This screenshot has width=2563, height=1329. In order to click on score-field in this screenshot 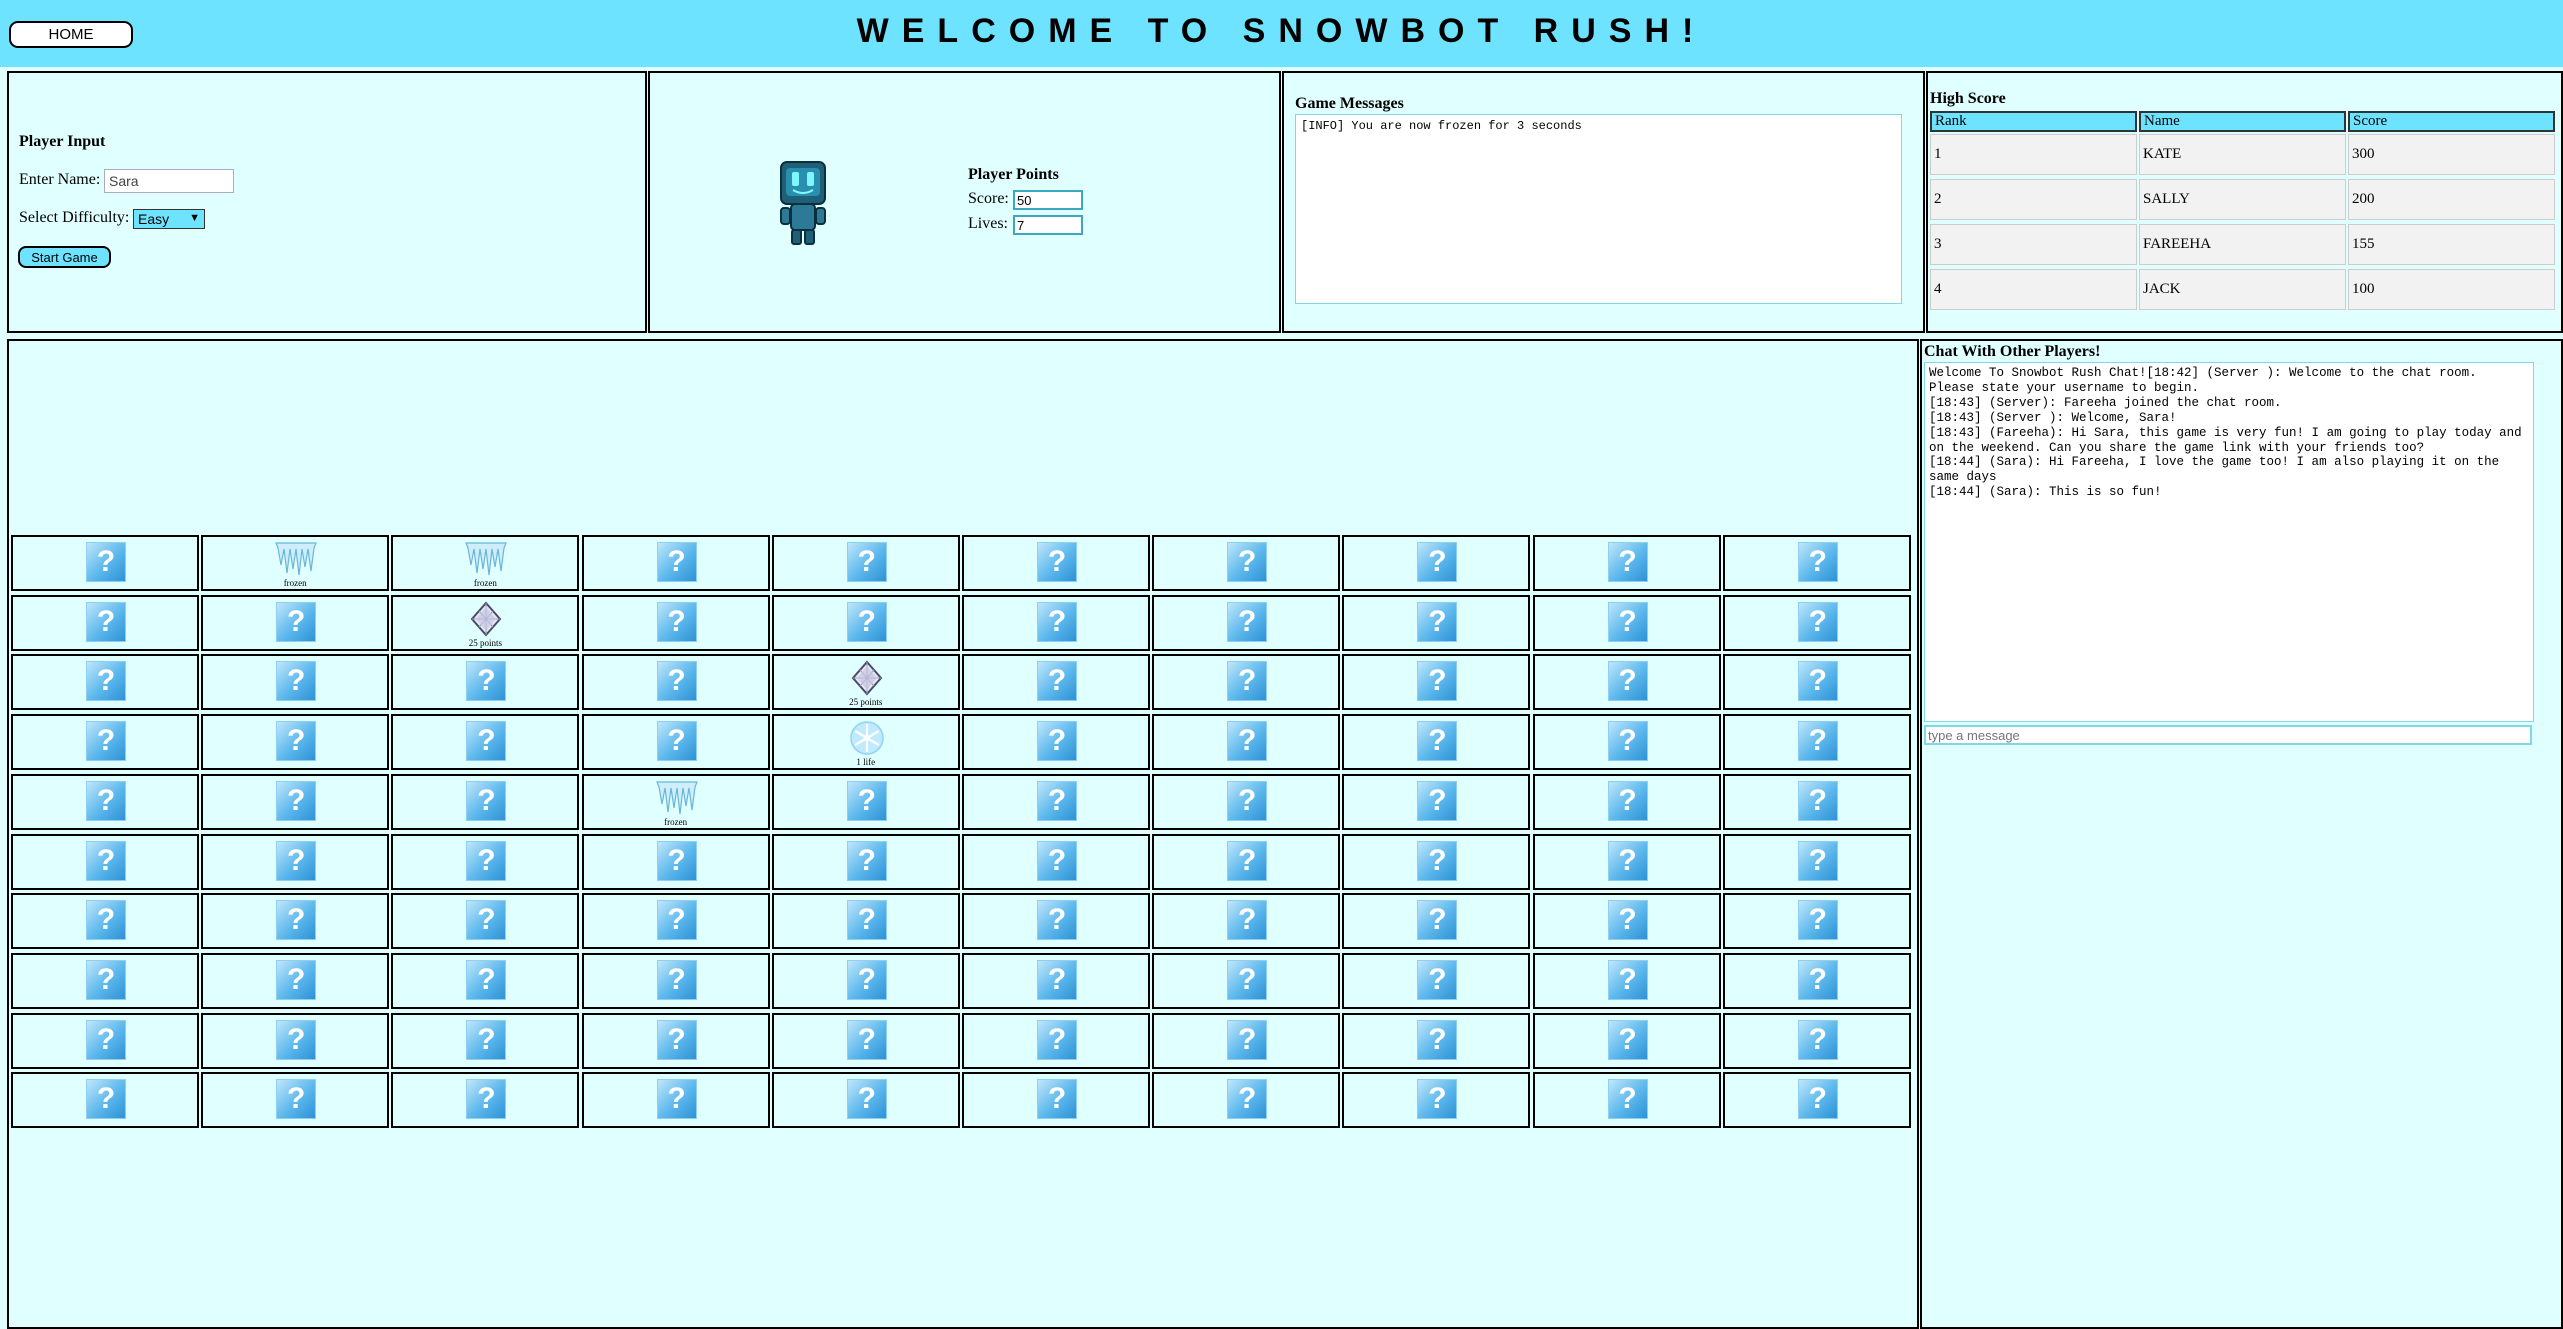, I will do `click(1048, 200)`.